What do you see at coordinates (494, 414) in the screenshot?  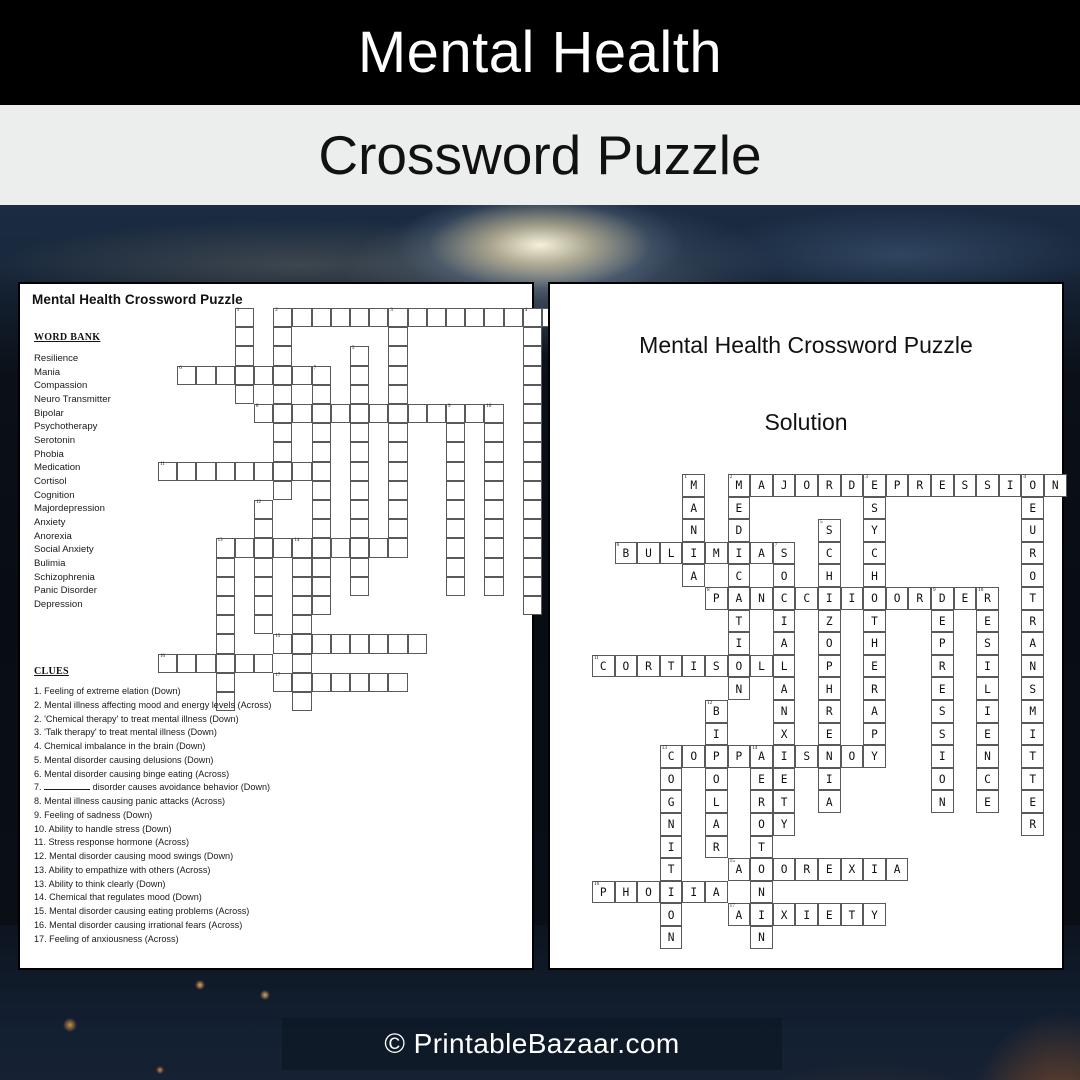 I see `crossword-cell: 10` at bounding box center [494, 414].